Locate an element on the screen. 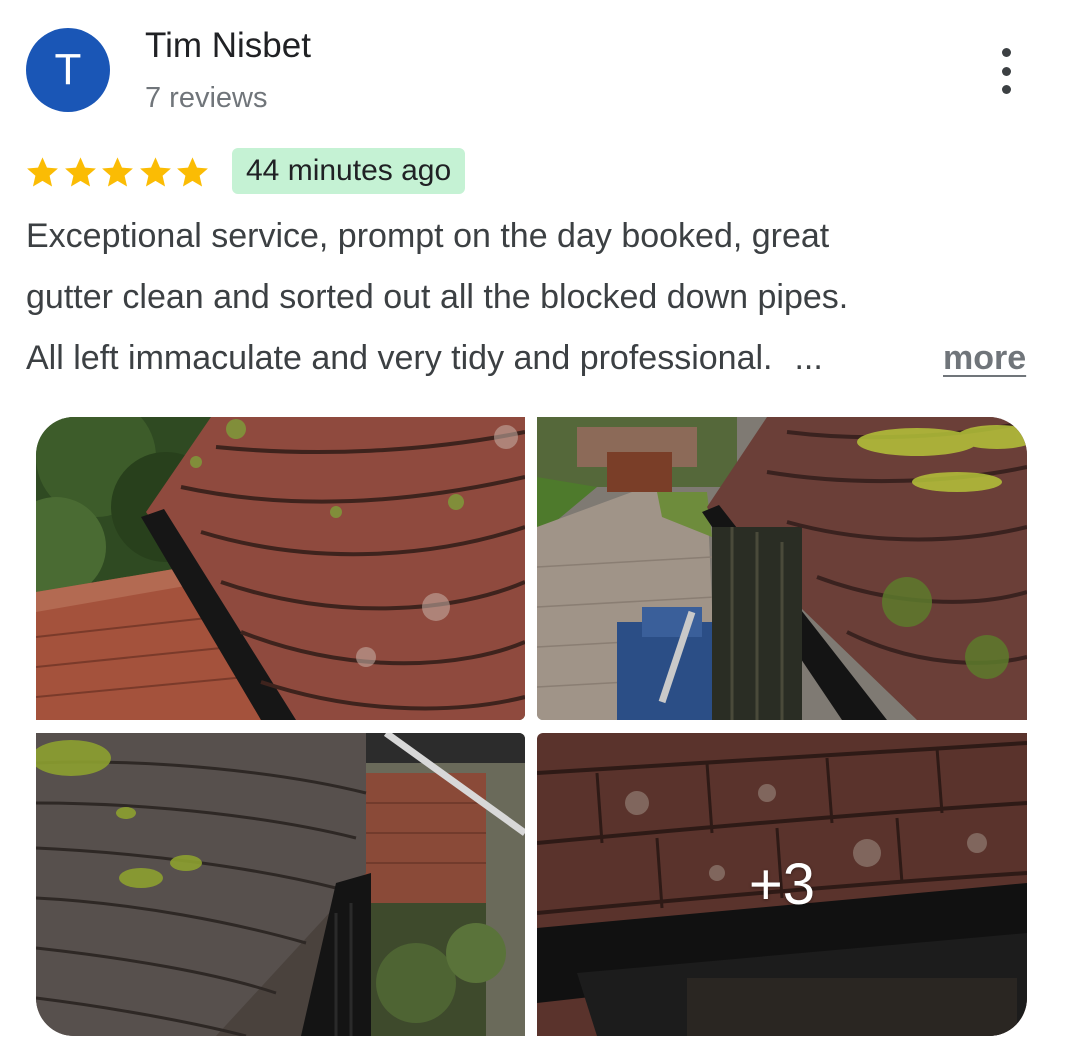  review-photo-4-more: +3 is located at coordinates (782, 884).